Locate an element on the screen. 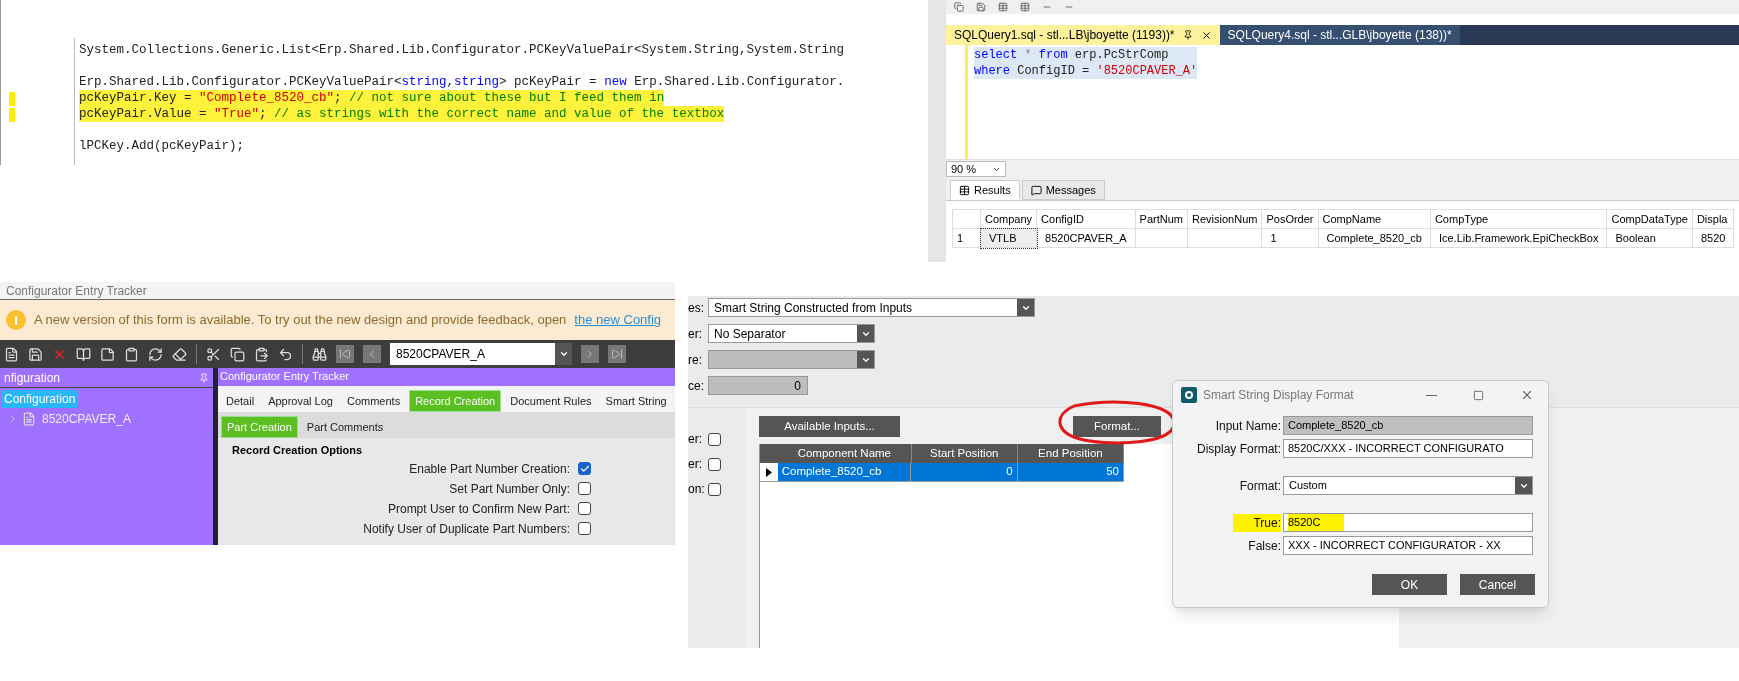 The image size is (1739, 681). table-cell: 50 is located at coordinates (1070, 472).